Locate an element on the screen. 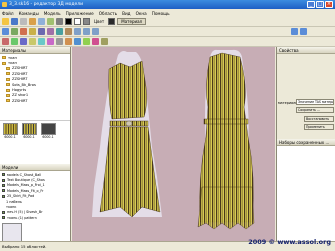 The width and height of the screenshot is (335, 251). camera-icon is located at coordinates (41, 31).